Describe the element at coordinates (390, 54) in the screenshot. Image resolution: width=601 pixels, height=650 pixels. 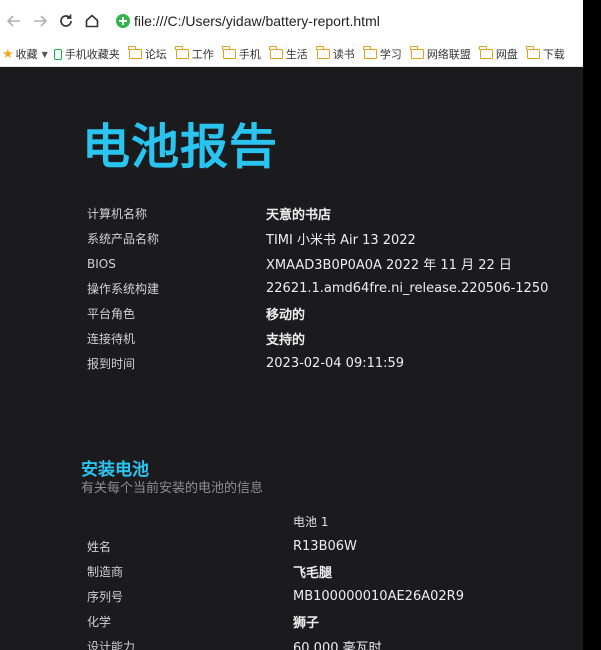
I see `bookmark-label: 学习` at that location.